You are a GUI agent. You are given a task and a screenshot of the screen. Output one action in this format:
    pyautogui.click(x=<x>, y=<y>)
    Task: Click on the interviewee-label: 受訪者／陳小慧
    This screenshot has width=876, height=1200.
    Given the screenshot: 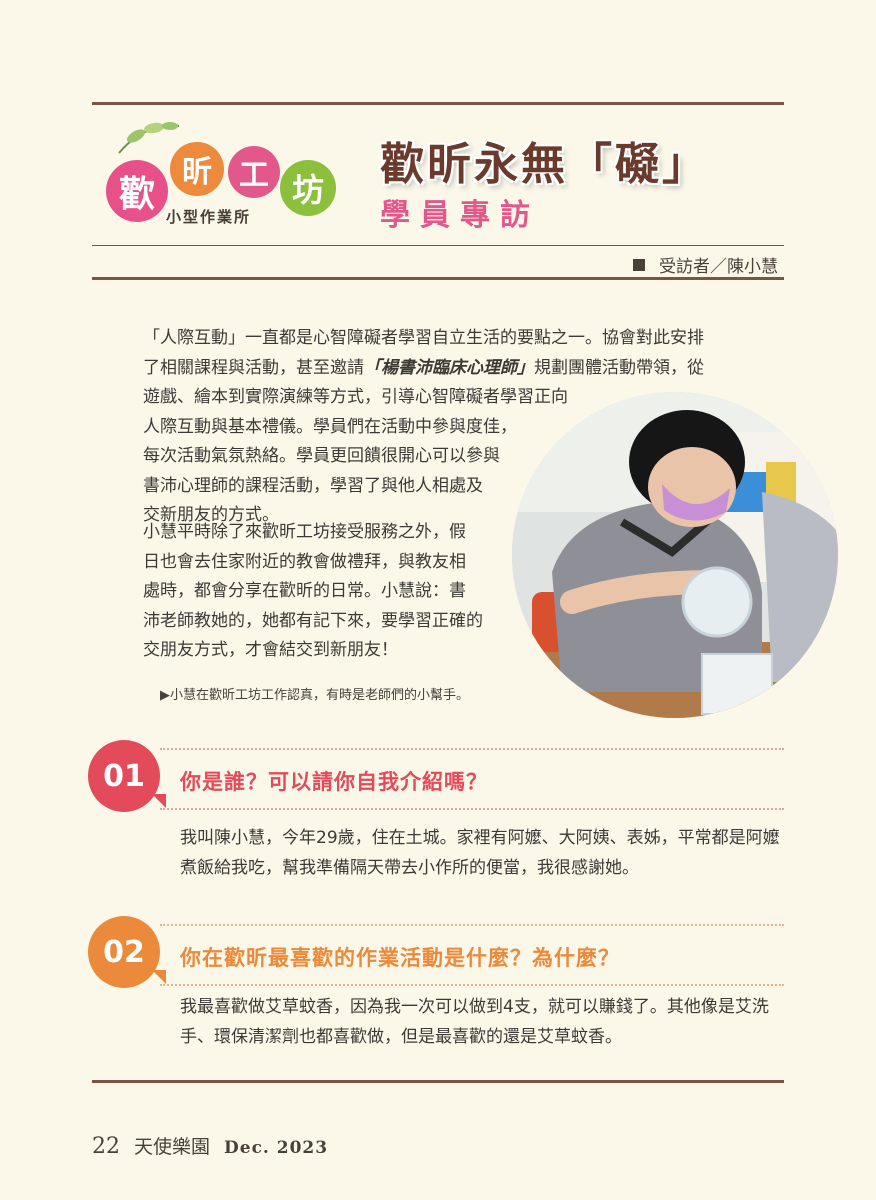 What is the action you would take?
    pyautogui.click(x=705, y=264)
    